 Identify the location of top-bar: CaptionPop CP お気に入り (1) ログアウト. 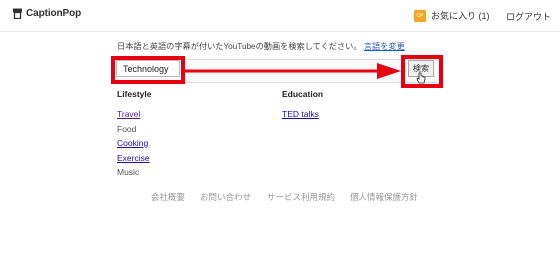
(280, 16).